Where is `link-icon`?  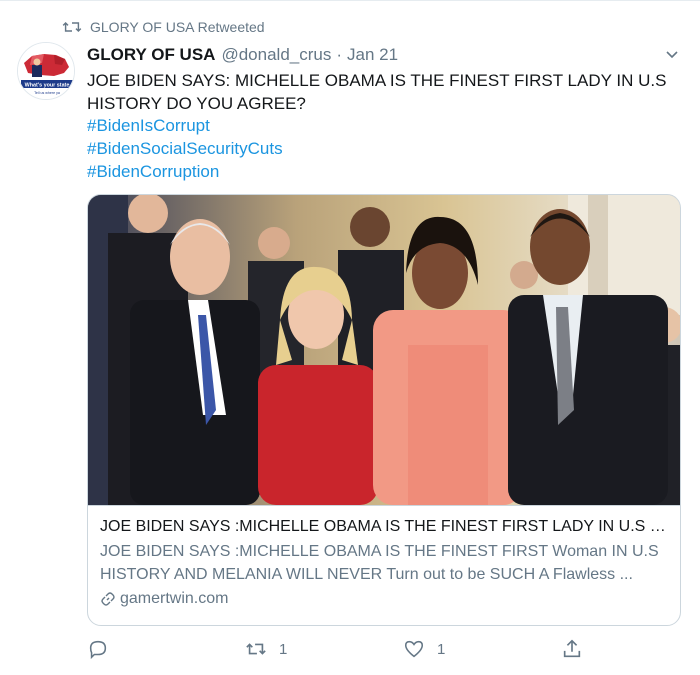 link-icon is located at coordinates (108, 599).